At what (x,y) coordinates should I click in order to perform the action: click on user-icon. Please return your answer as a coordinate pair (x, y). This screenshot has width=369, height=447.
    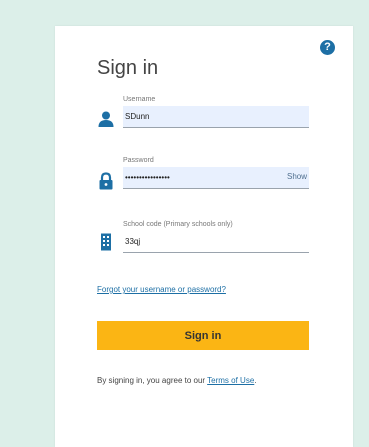
    Looking at the image, I should click on (106, 119).